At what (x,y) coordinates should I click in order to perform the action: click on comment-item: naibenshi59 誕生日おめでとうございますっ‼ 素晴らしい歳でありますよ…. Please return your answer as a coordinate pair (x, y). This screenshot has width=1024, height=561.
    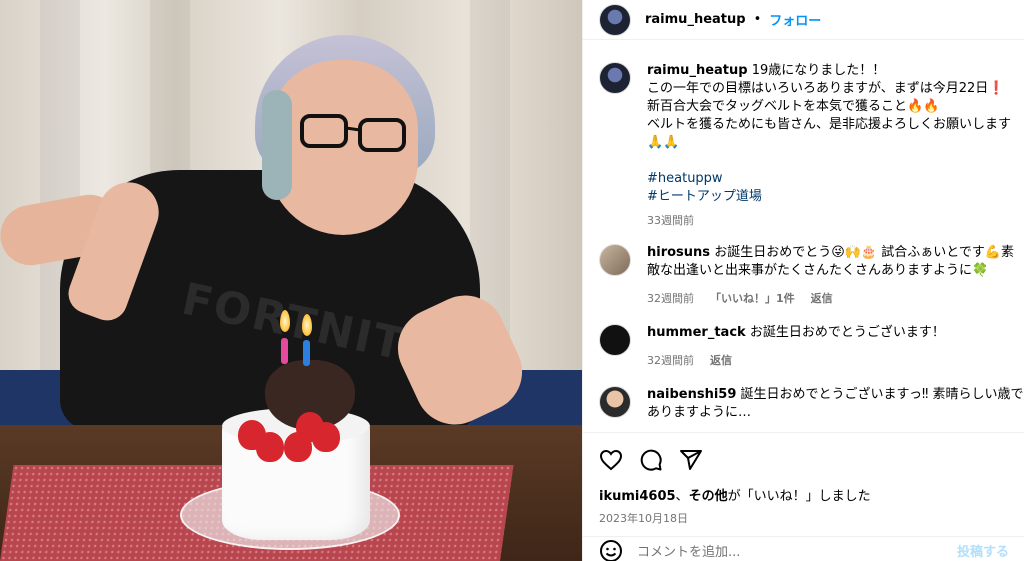
    Looking at the image, I should click on (811, 404).